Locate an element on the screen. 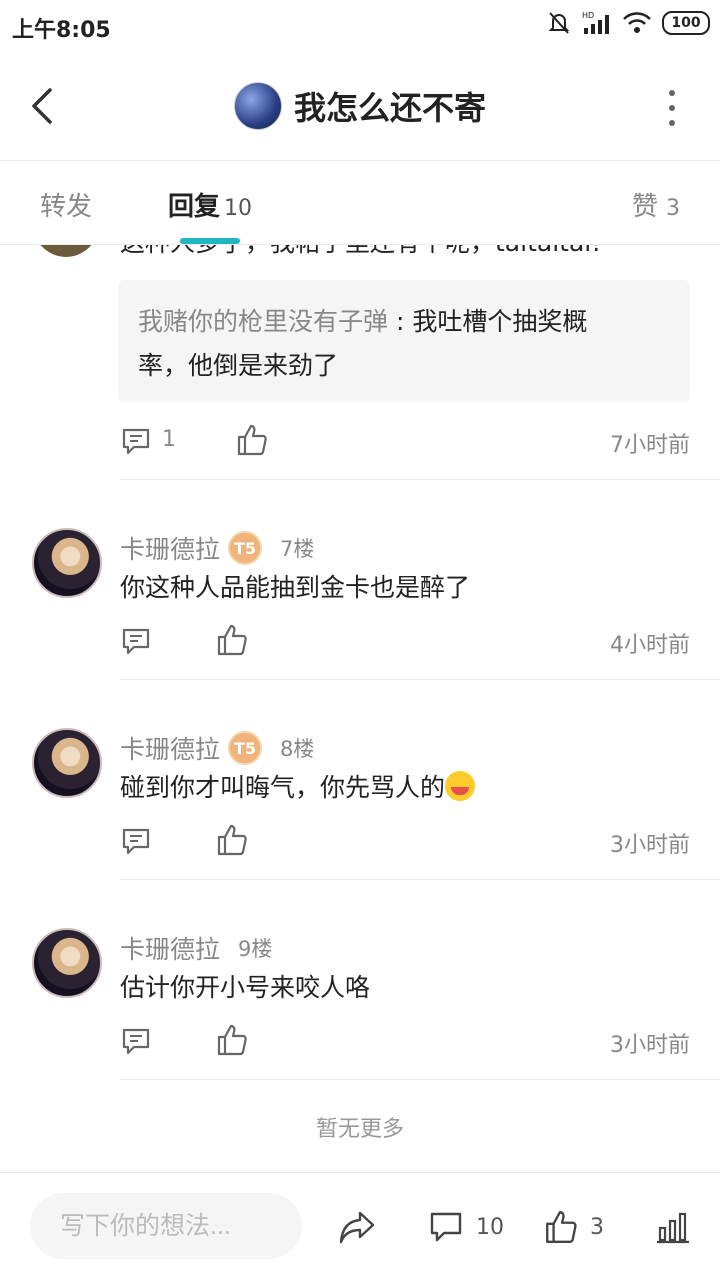 This screenshot has height=1280, width=720. page-title: 我怎么还不寄 is located at coordinates (389, 108).